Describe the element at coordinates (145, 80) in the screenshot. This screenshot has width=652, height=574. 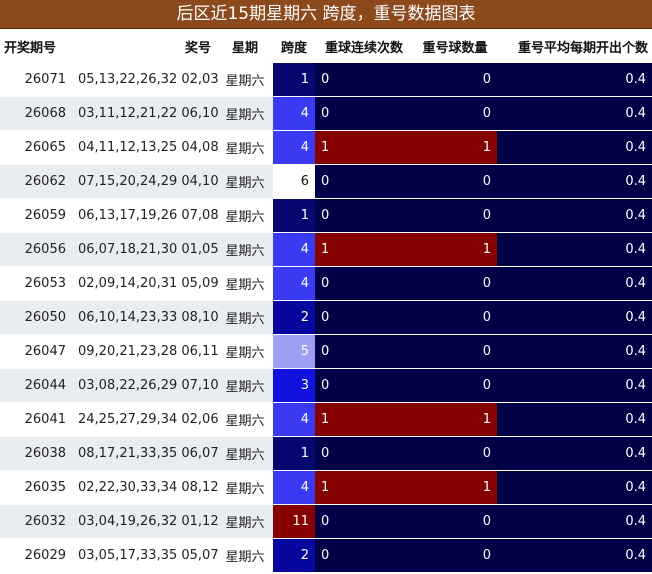
I see `numbers-cell: 05,13,22,26,32 02,03` at that location.